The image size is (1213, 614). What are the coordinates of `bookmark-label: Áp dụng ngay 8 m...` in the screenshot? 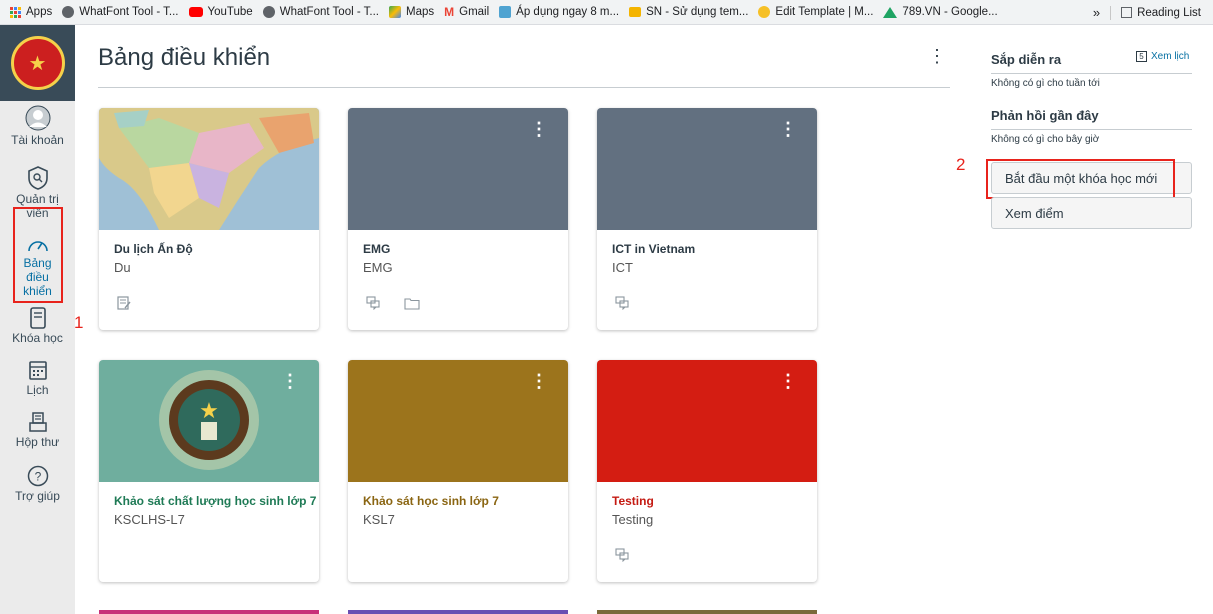 It's located at (568, 12).